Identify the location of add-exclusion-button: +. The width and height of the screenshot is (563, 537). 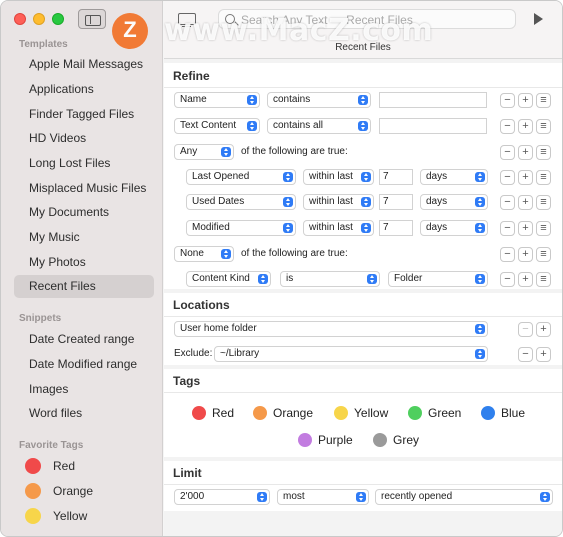
(543, 354).